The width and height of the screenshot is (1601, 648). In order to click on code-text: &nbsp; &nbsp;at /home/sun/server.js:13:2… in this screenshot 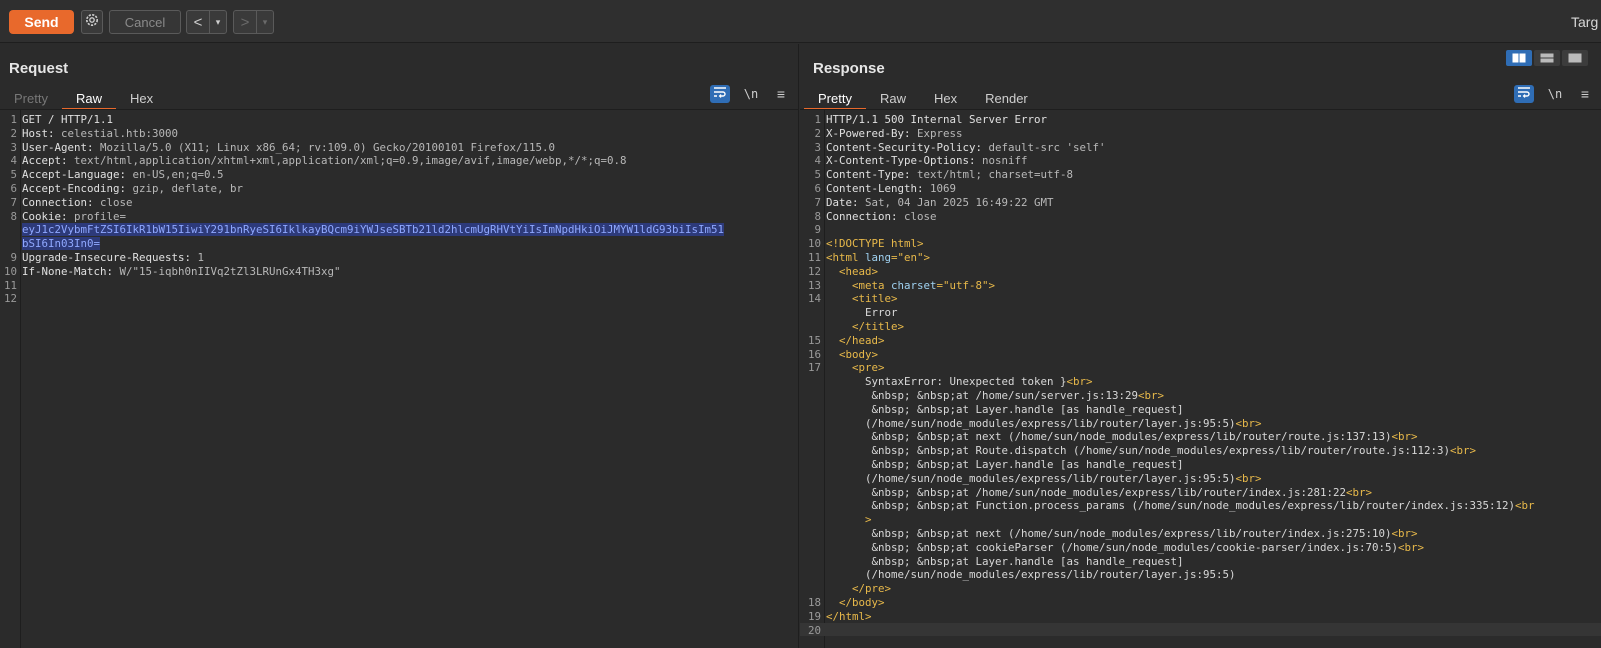, I will do `click(995, 396)`.